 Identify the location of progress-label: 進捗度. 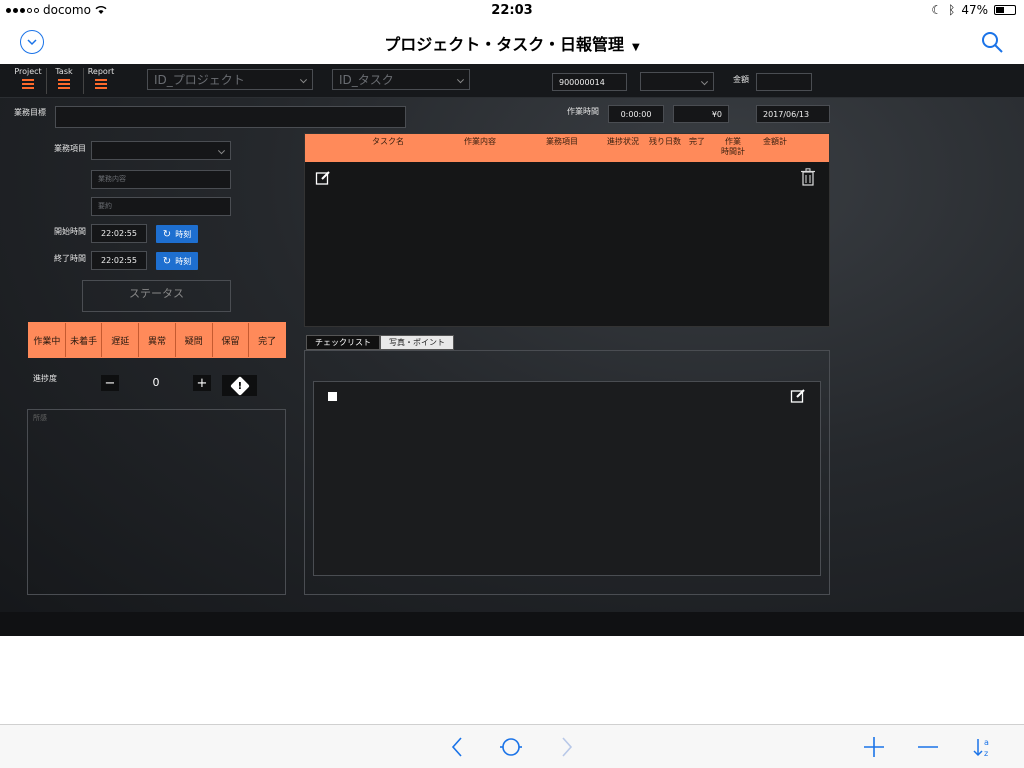
(45, 378).